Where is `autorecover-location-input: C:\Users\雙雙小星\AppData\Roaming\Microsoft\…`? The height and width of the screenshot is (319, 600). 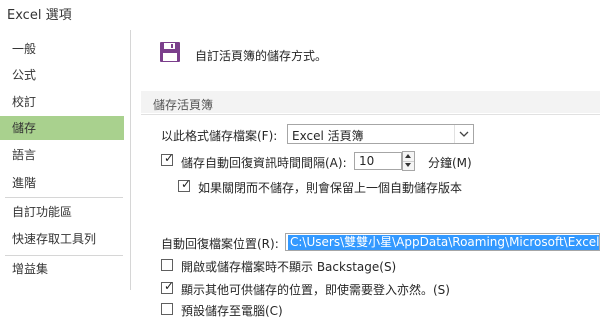 autorecover-location-input: C:\Users\雙雙小星\AppData\Roaming\Microsoft\… is located at coordinates (442, 242).